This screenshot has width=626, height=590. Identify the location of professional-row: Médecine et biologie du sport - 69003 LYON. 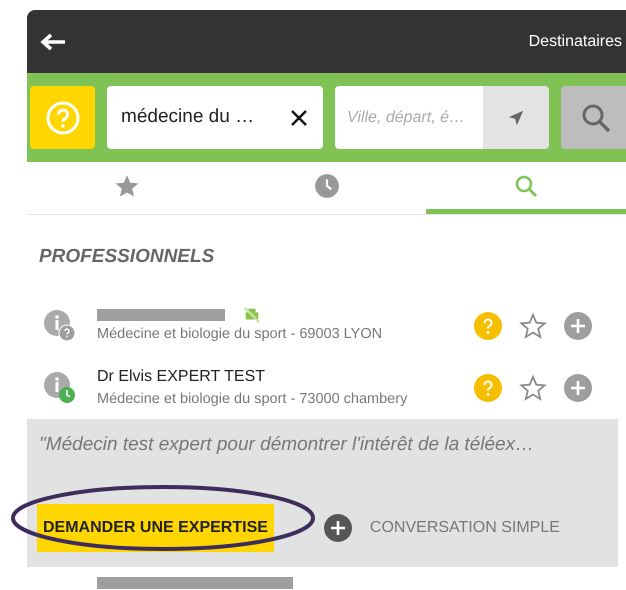
(326, 326).